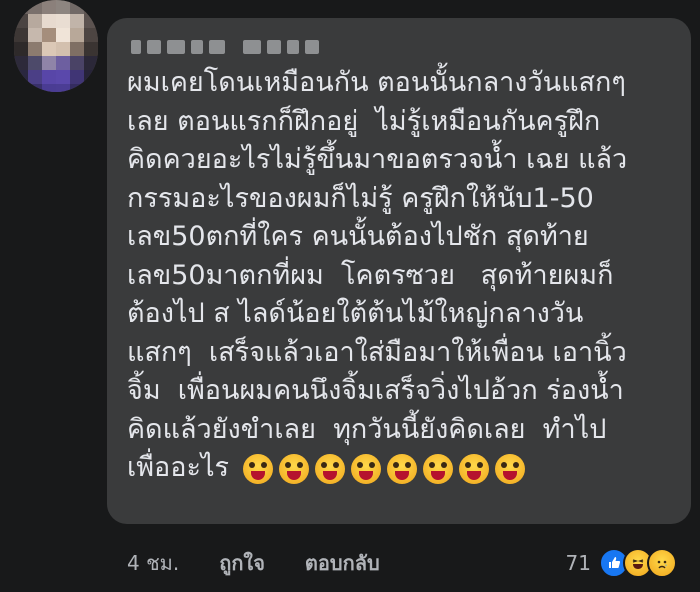 The image size is (700, 592). I want to click on avatar, so click(56, 46).